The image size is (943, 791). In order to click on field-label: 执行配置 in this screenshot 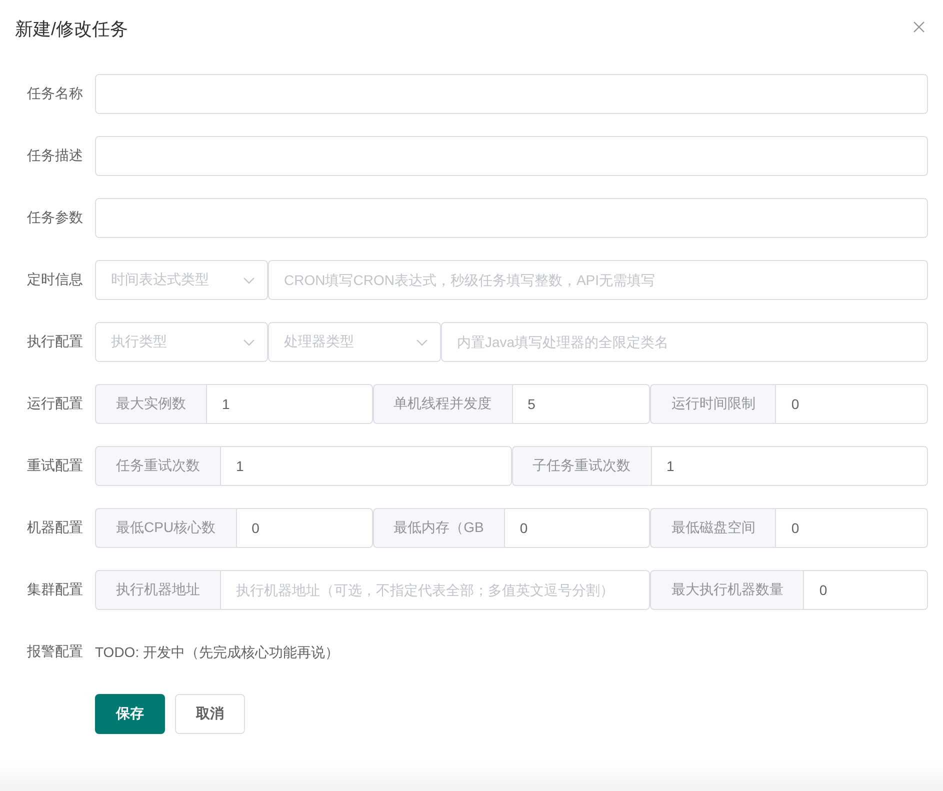, I will do `click(55, 342)`.